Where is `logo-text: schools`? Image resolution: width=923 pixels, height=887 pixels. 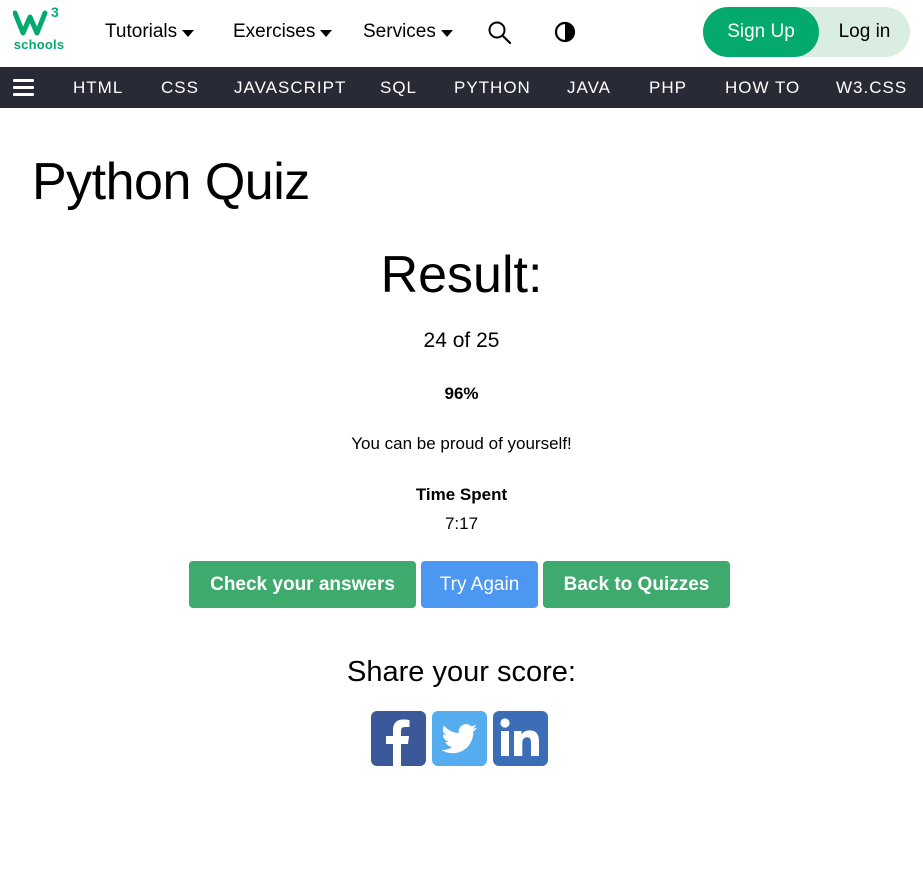
logo-text: schools is located at coordinates (39, 44).